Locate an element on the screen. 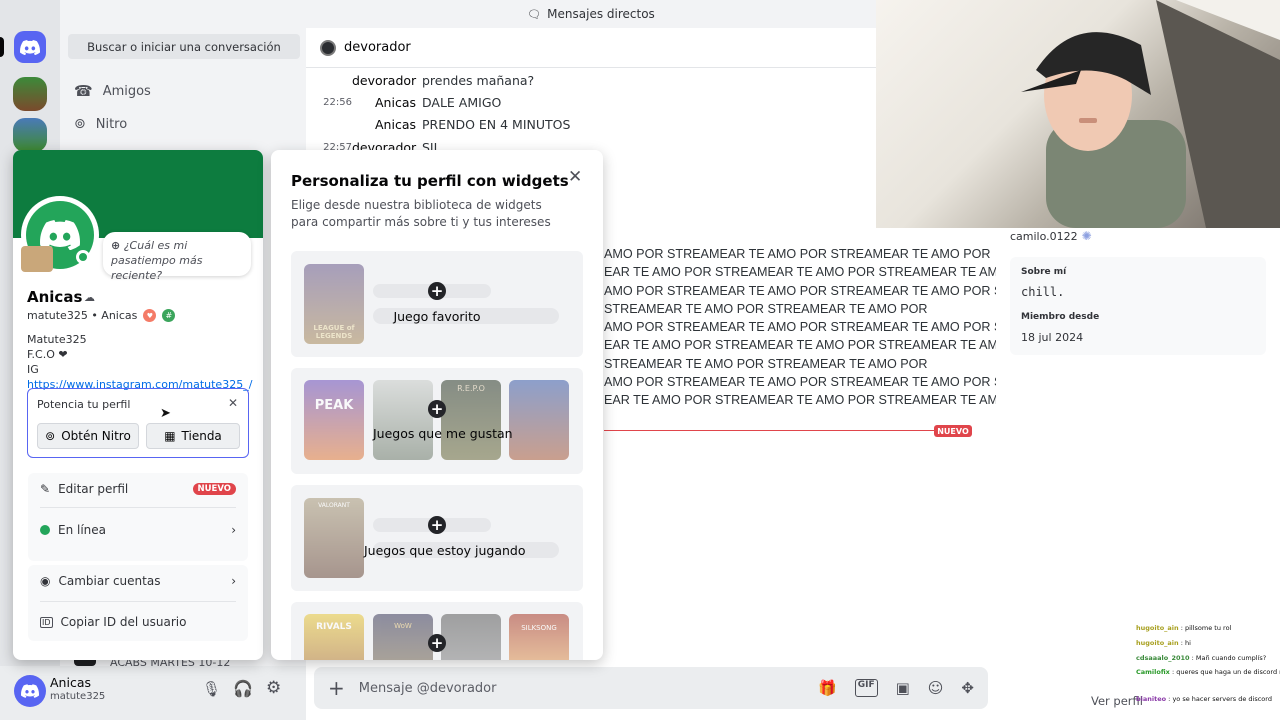 This screenshot has height=720, width=1280. shop-button: ▦ Tienda is located at coordinates (193, 436).